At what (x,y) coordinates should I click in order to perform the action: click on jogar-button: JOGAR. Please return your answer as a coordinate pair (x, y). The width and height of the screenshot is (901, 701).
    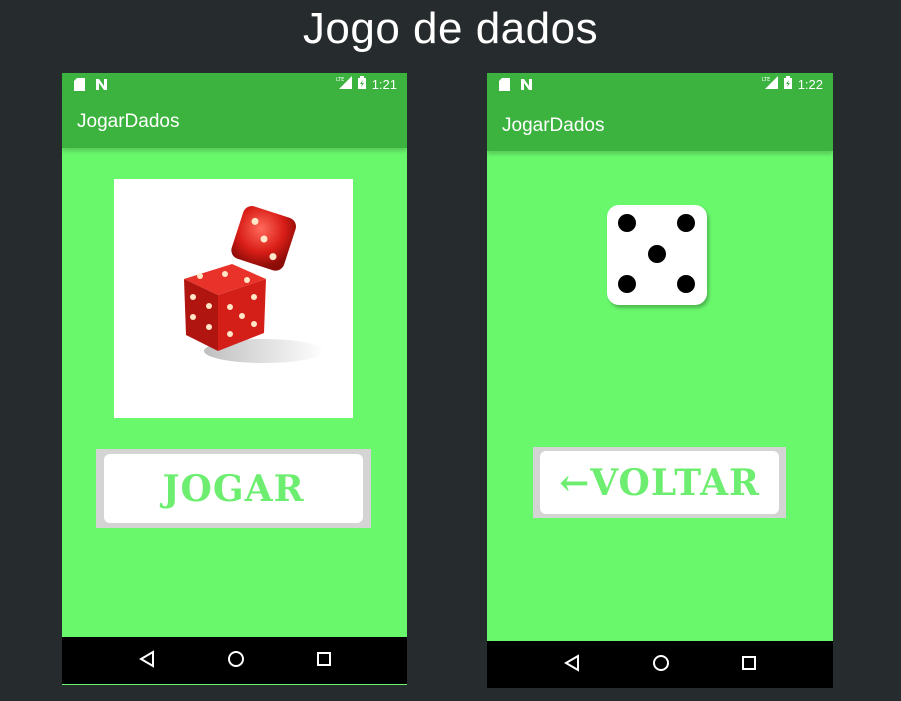
    Looking at the image, I should click on (233, 488).